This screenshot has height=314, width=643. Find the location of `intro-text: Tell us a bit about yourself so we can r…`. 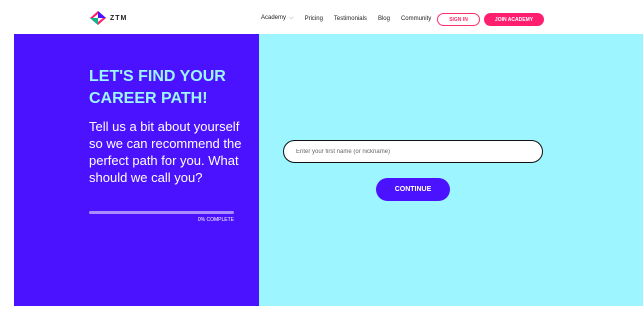

intro-text: Tell us a bit about yourself so we can r… is located at coordinates (165, 152).